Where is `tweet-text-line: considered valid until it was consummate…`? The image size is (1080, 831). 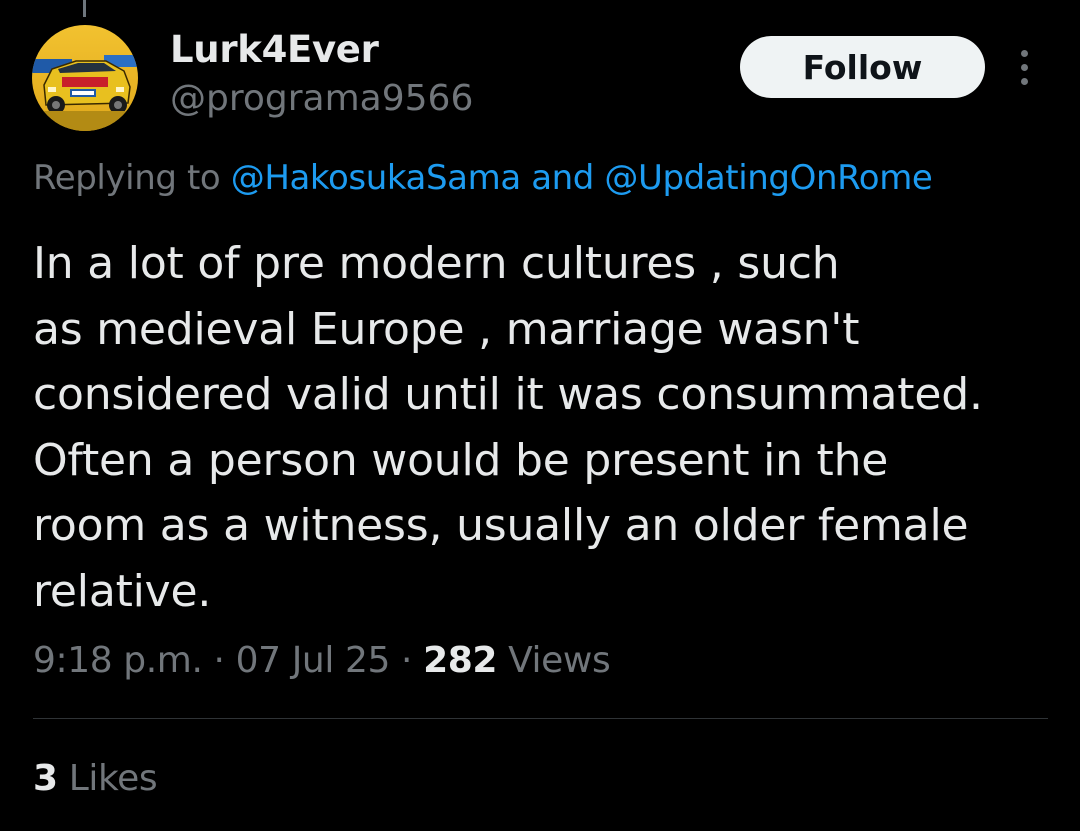
tweet-text-line: considered valid until it was consummate… is located at coordinates (508, 394).